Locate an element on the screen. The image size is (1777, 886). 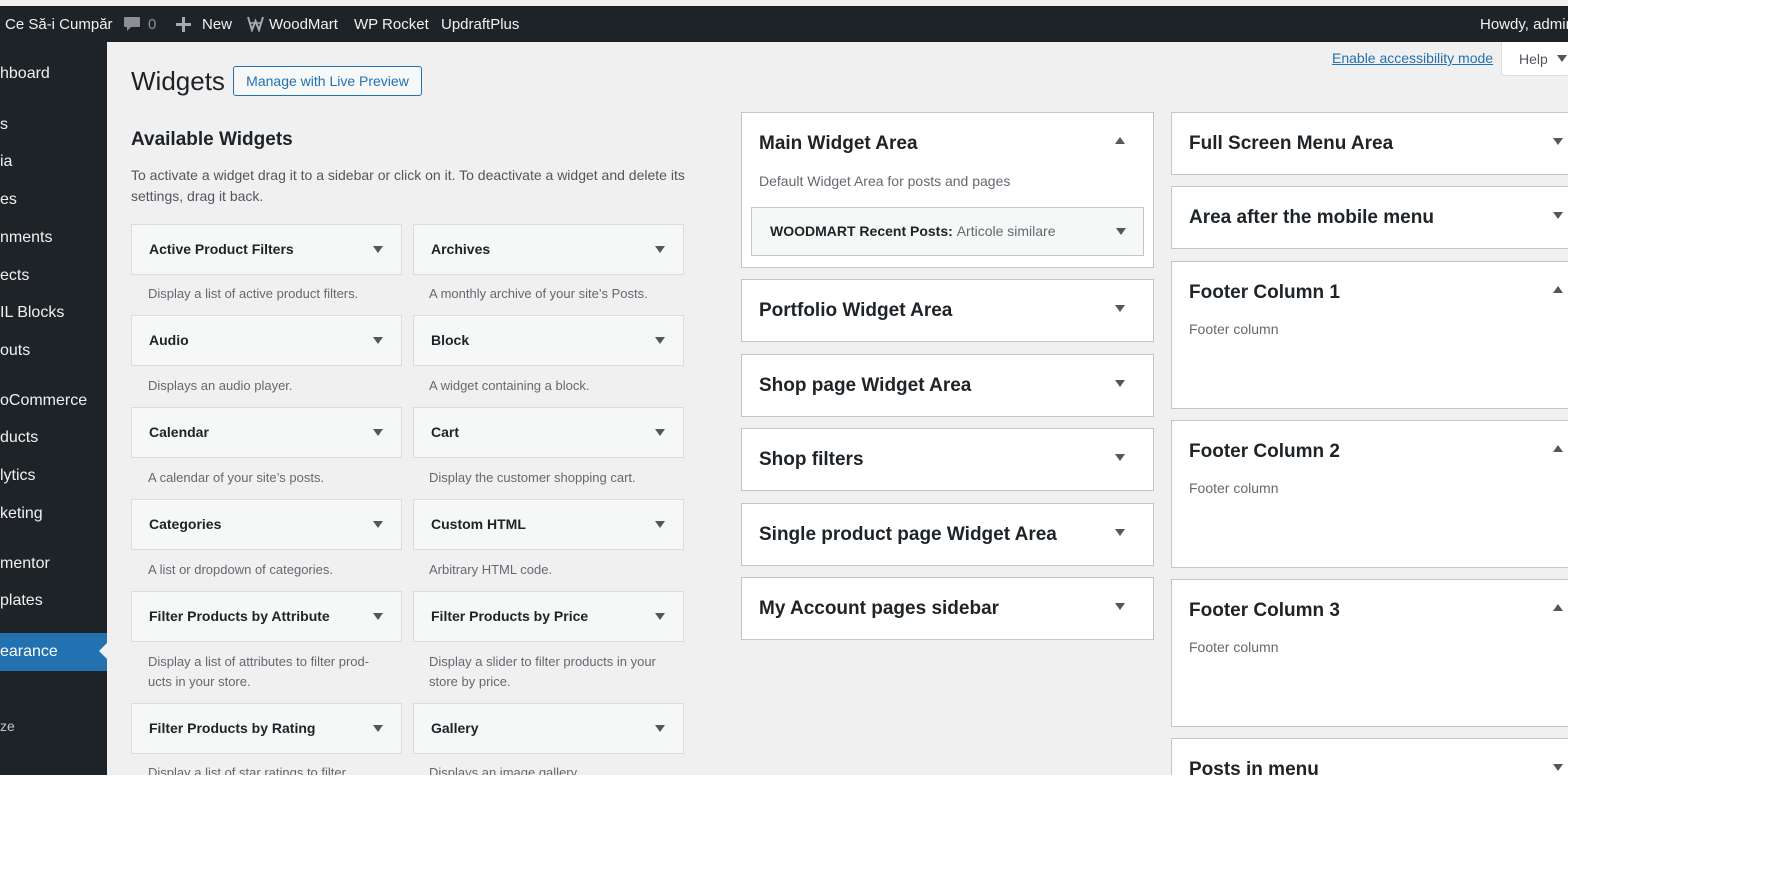
placed-widget-name: WOODMART Recent Posts is located at coordinates (859, 231).